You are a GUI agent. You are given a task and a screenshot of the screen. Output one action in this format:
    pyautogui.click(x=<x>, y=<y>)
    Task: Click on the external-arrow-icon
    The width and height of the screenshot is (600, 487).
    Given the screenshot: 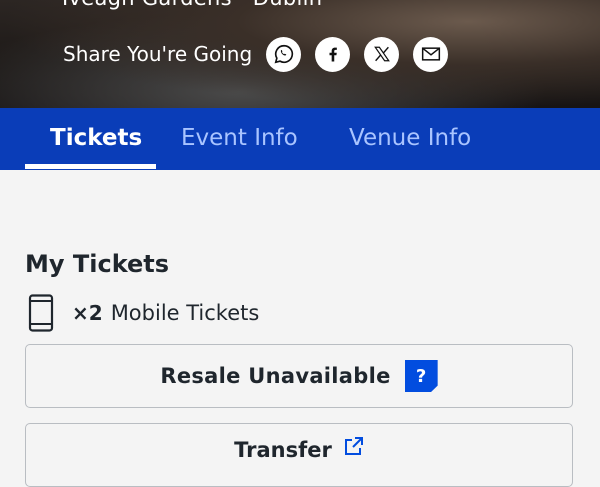 What is the action you would take?
    pyautogui.click(x=353, y=446)
    